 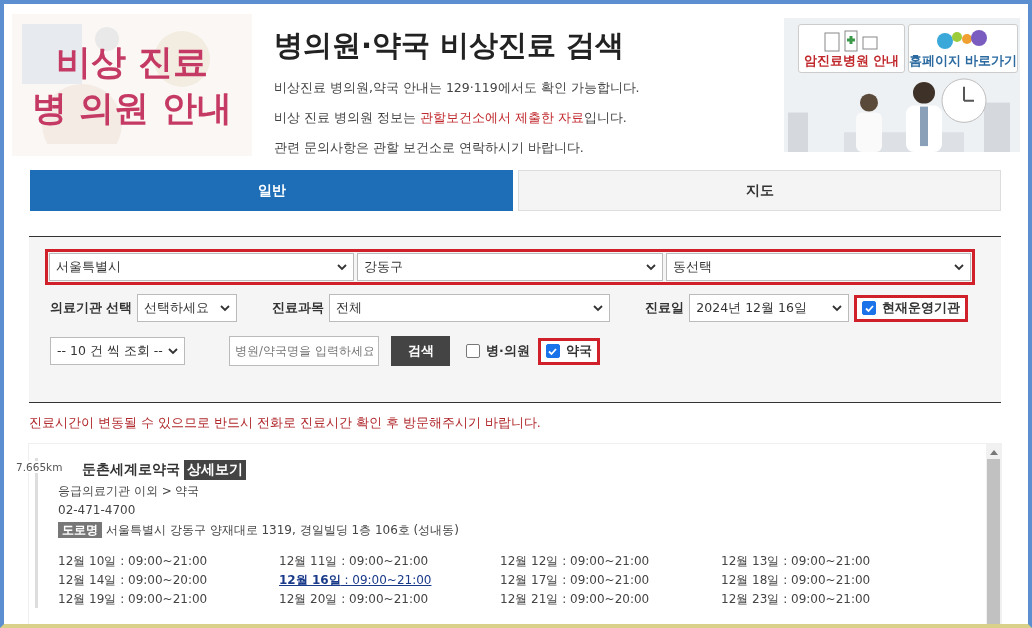 I want to click on banner-link: 암진료병원 안내, so click(x=851, y=48).